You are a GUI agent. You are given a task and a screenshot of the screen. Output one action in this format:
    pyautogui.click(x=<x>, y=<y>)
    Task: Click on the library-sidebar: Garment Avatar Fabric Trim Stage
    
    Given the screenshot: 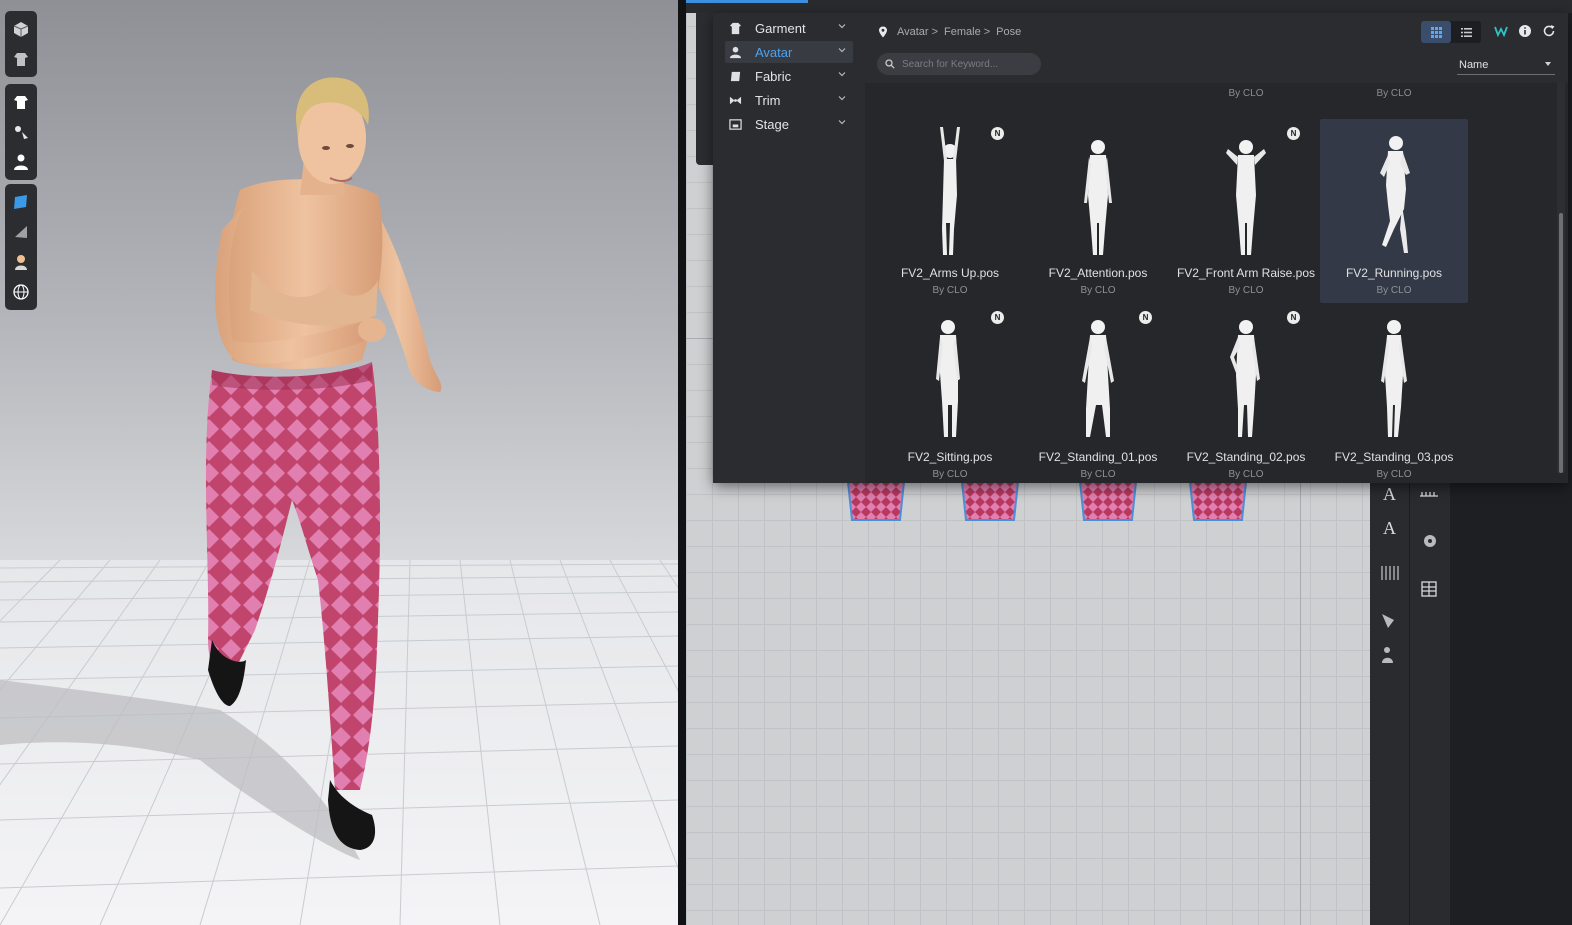 What is the action you would take?
    pyautogui.click(x=789, y=248)
    